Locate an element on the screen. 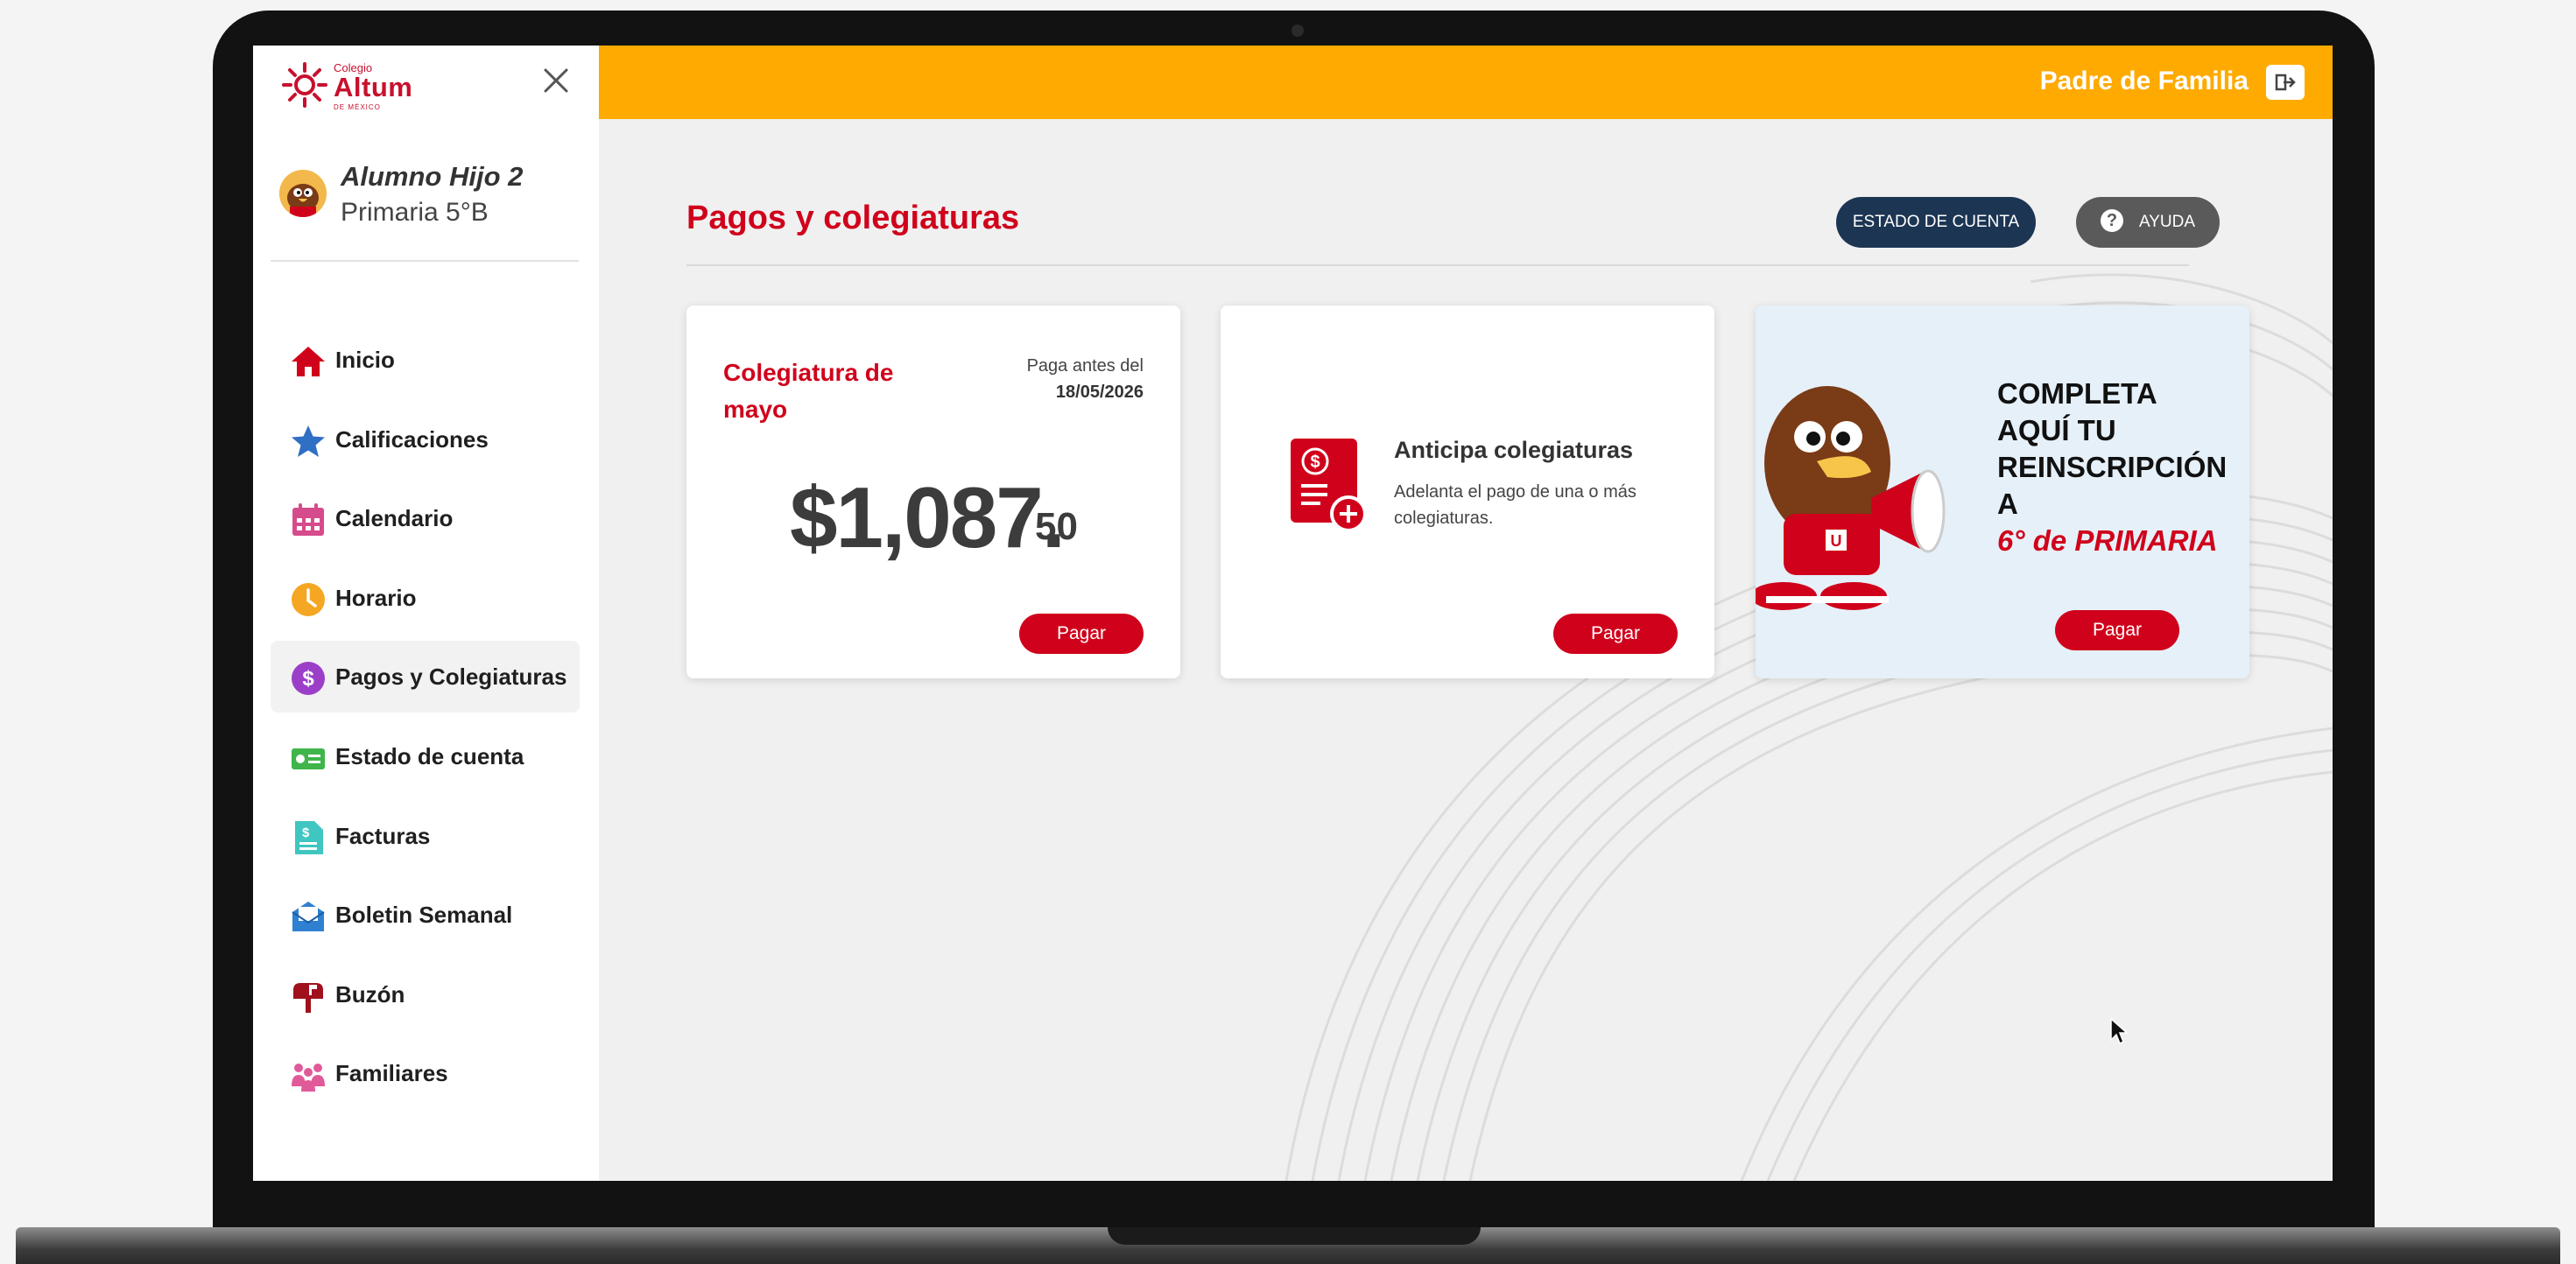 This screenshot has width=2576, height=1264. sidebar-item-label: Calendario is located at coordinates (394, 518).